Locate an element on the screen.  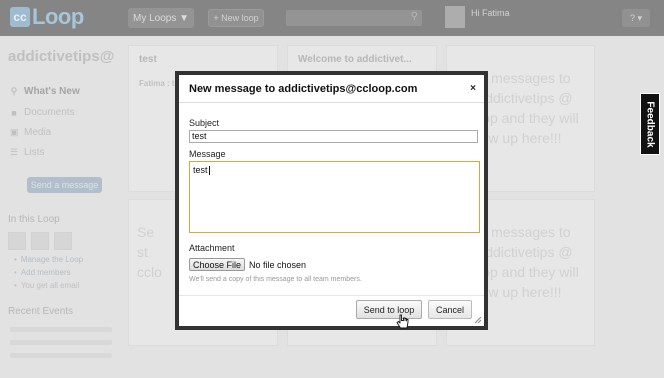
message-textarea: test is located at coordinates (334, 197).